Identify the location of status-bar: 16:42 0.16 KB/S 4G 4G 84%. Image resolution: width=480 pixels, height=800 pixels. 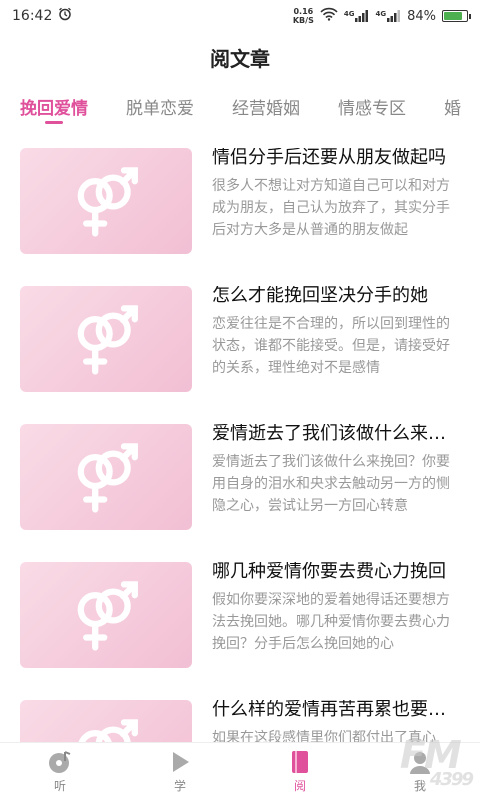
(240, 16).